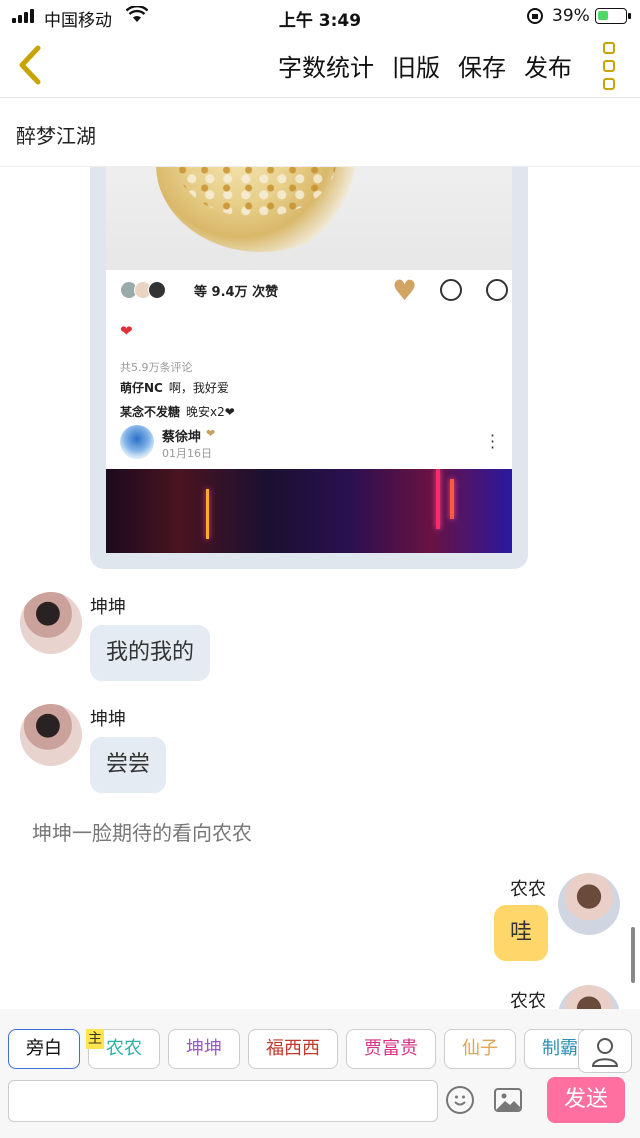 Image resolution: width=640 pixels, height=1138 pixels. I want to click on old-version-button: 旧版, so click(416, 65).